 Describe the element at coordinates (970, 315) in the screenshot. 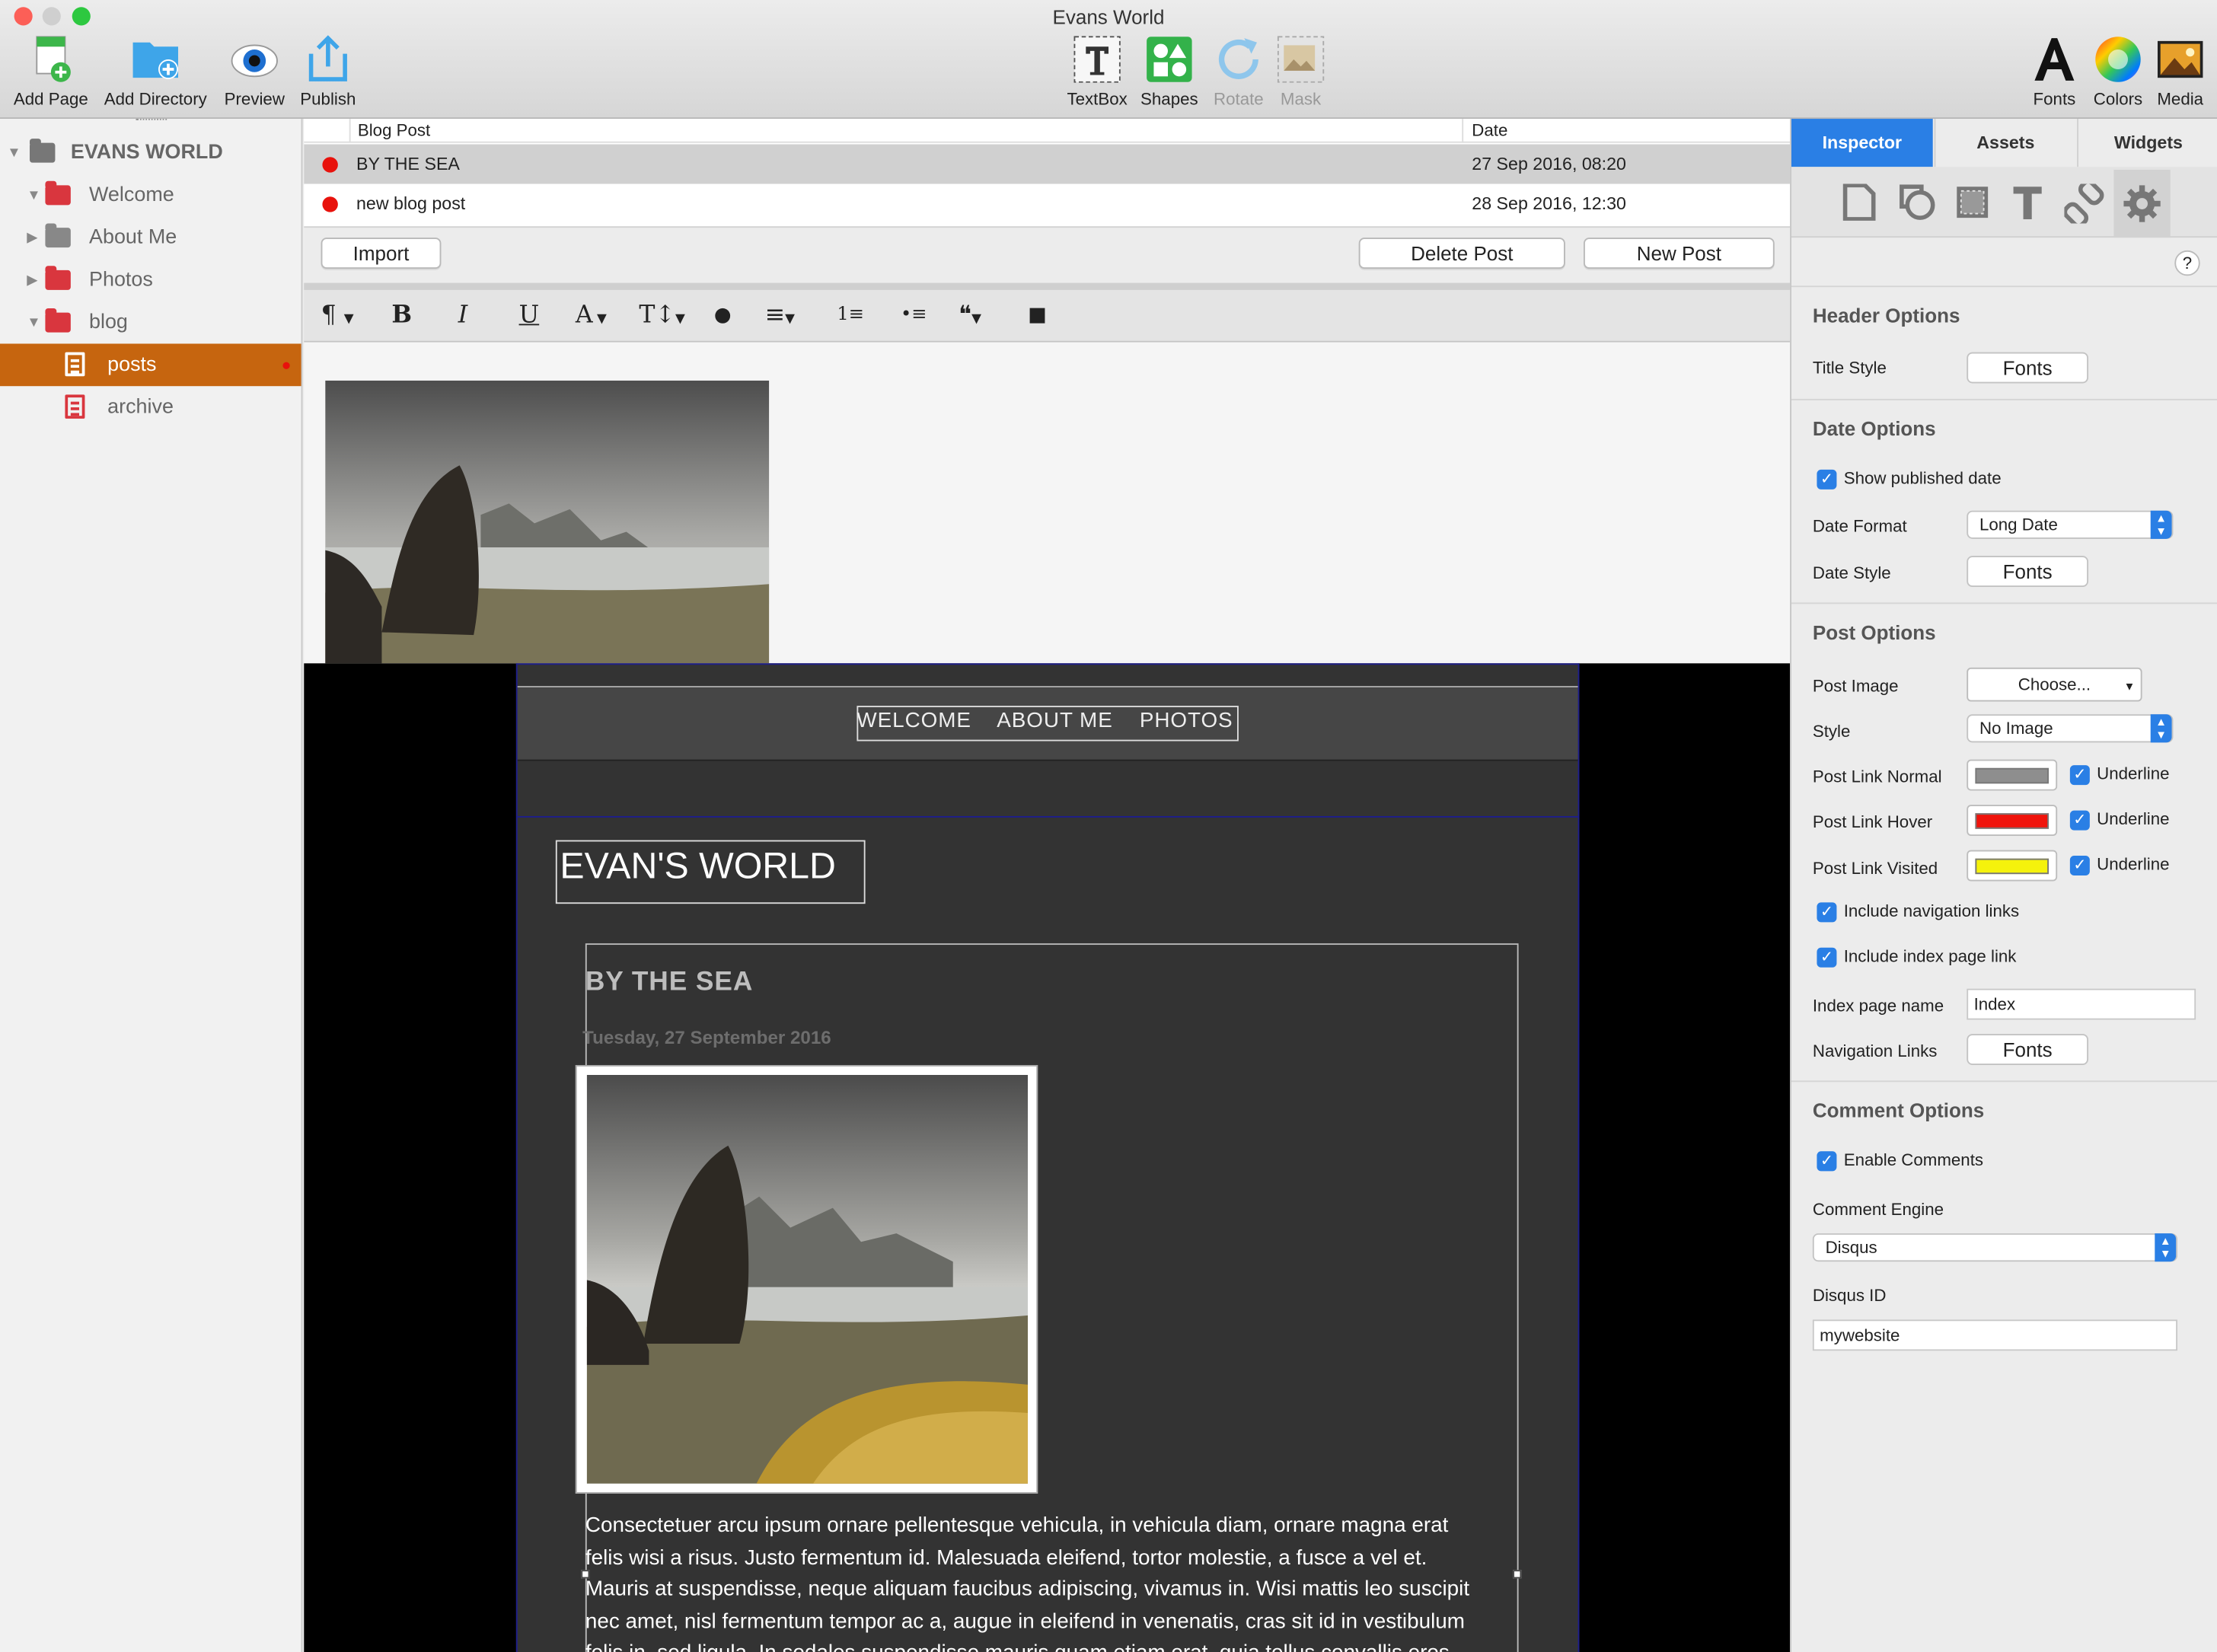

I see `quote-button: ❝▼` at that location.